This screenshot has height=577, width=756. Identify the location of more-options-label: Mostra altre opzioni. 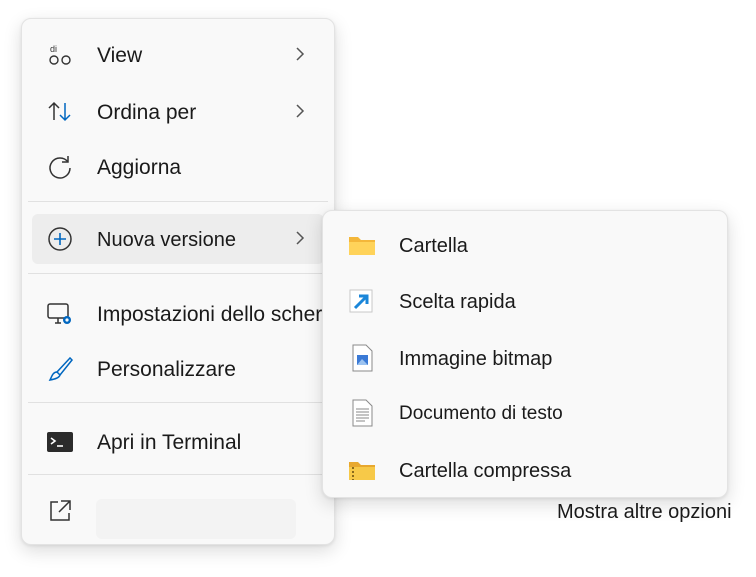
(644, 512).